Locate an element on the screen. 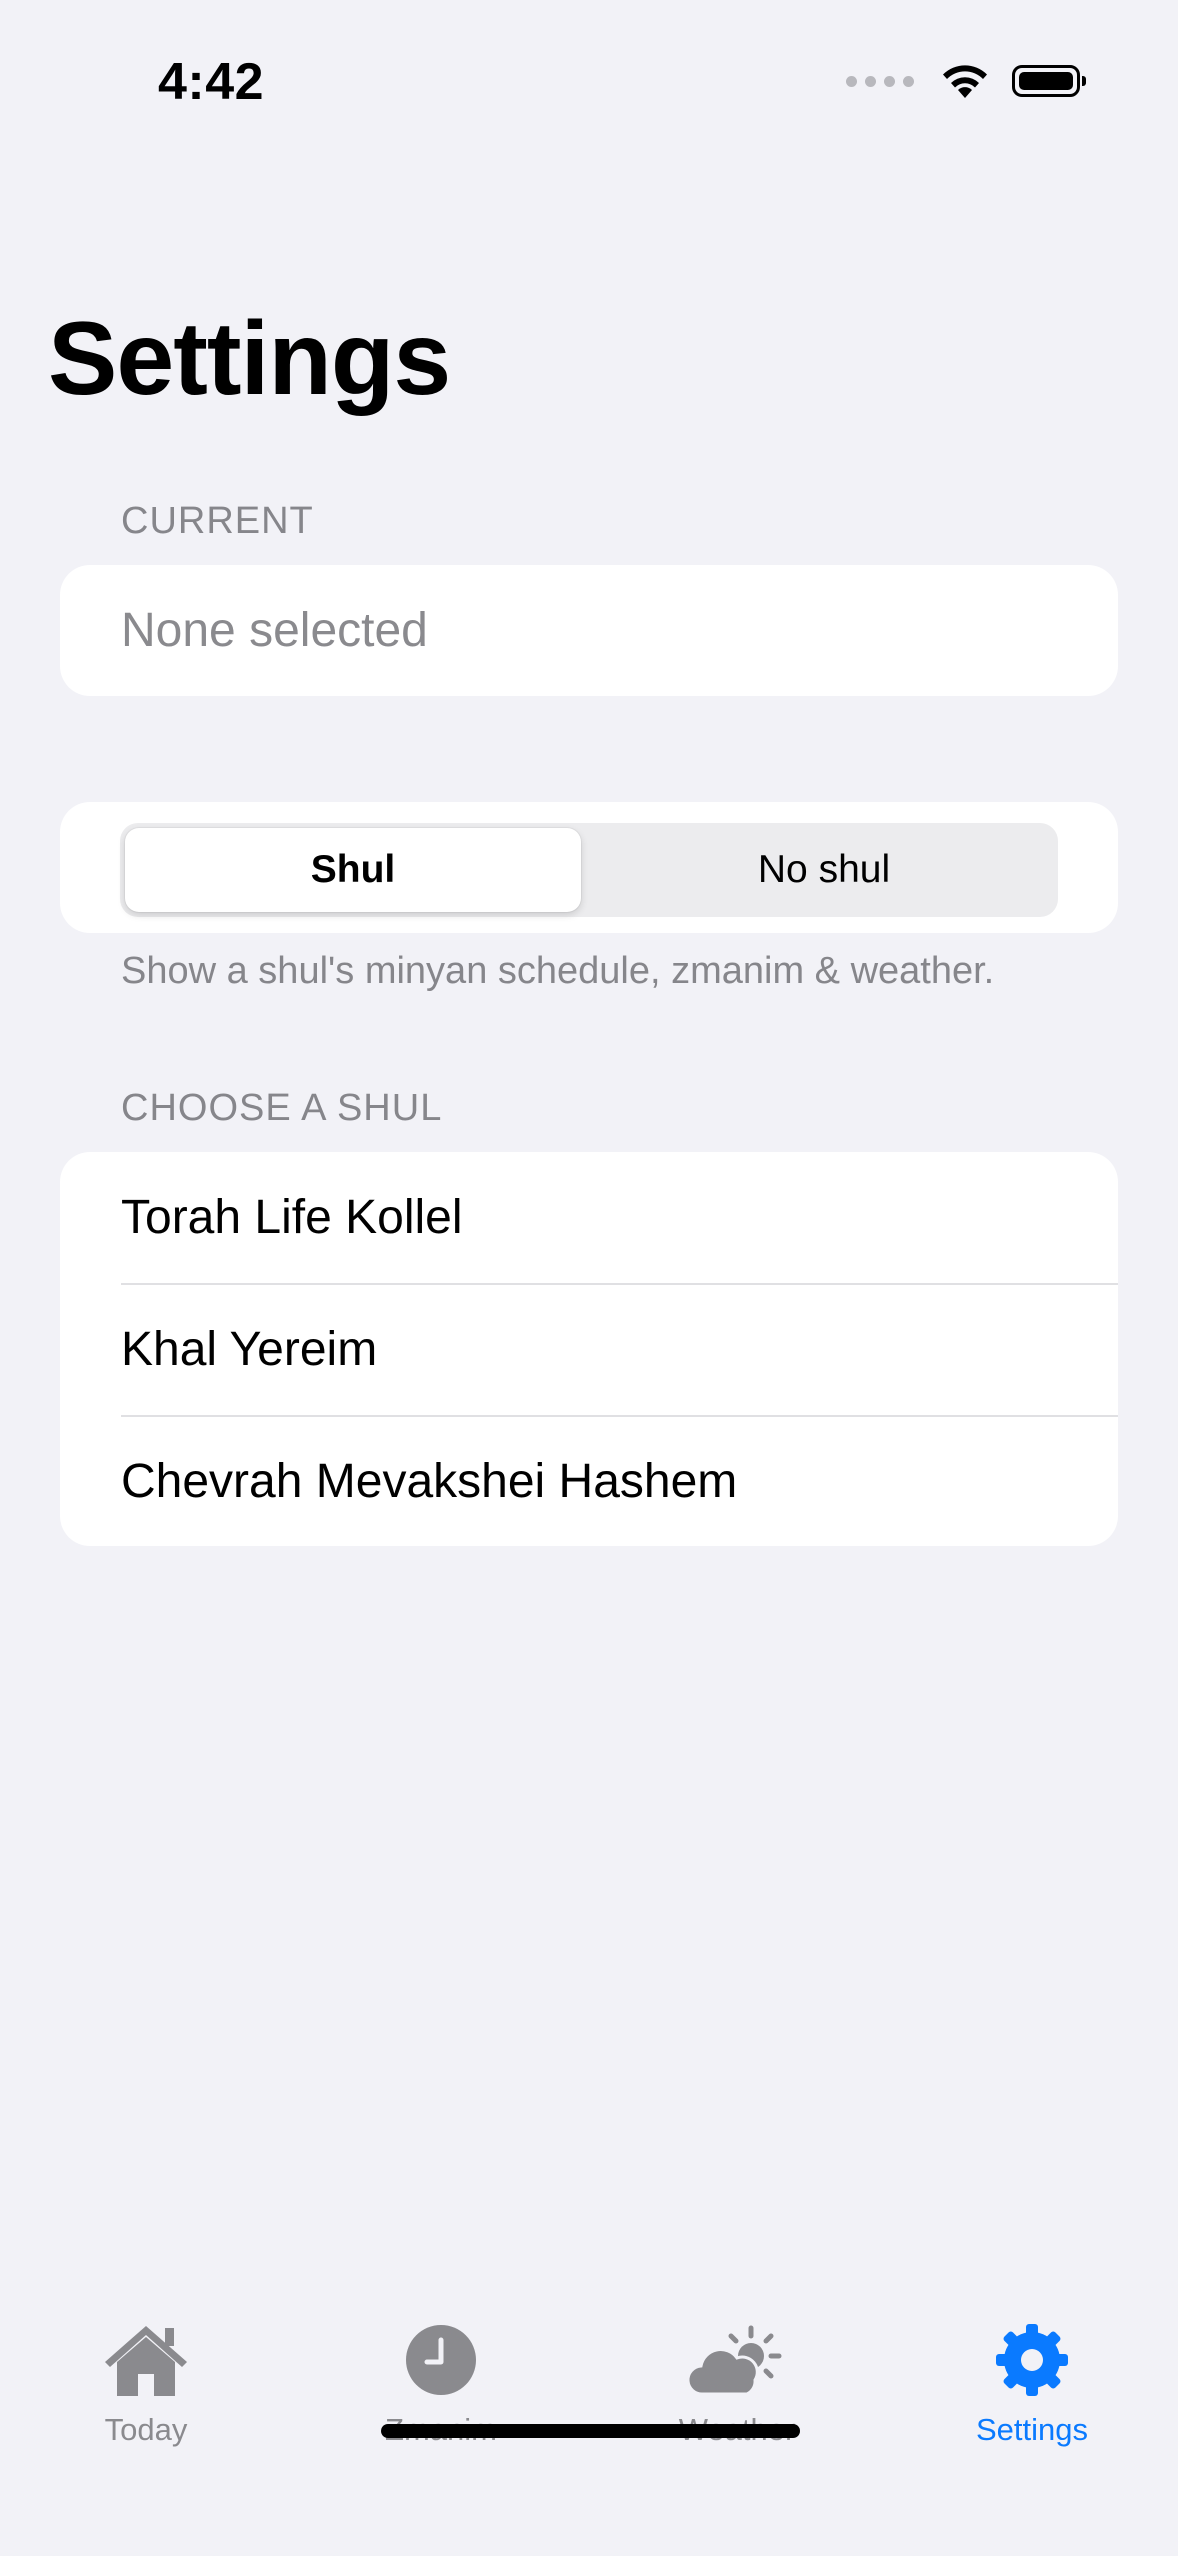 The width and height of the screenshot is (1178, 2556). status-indicators is located at coordinates (966, 81).